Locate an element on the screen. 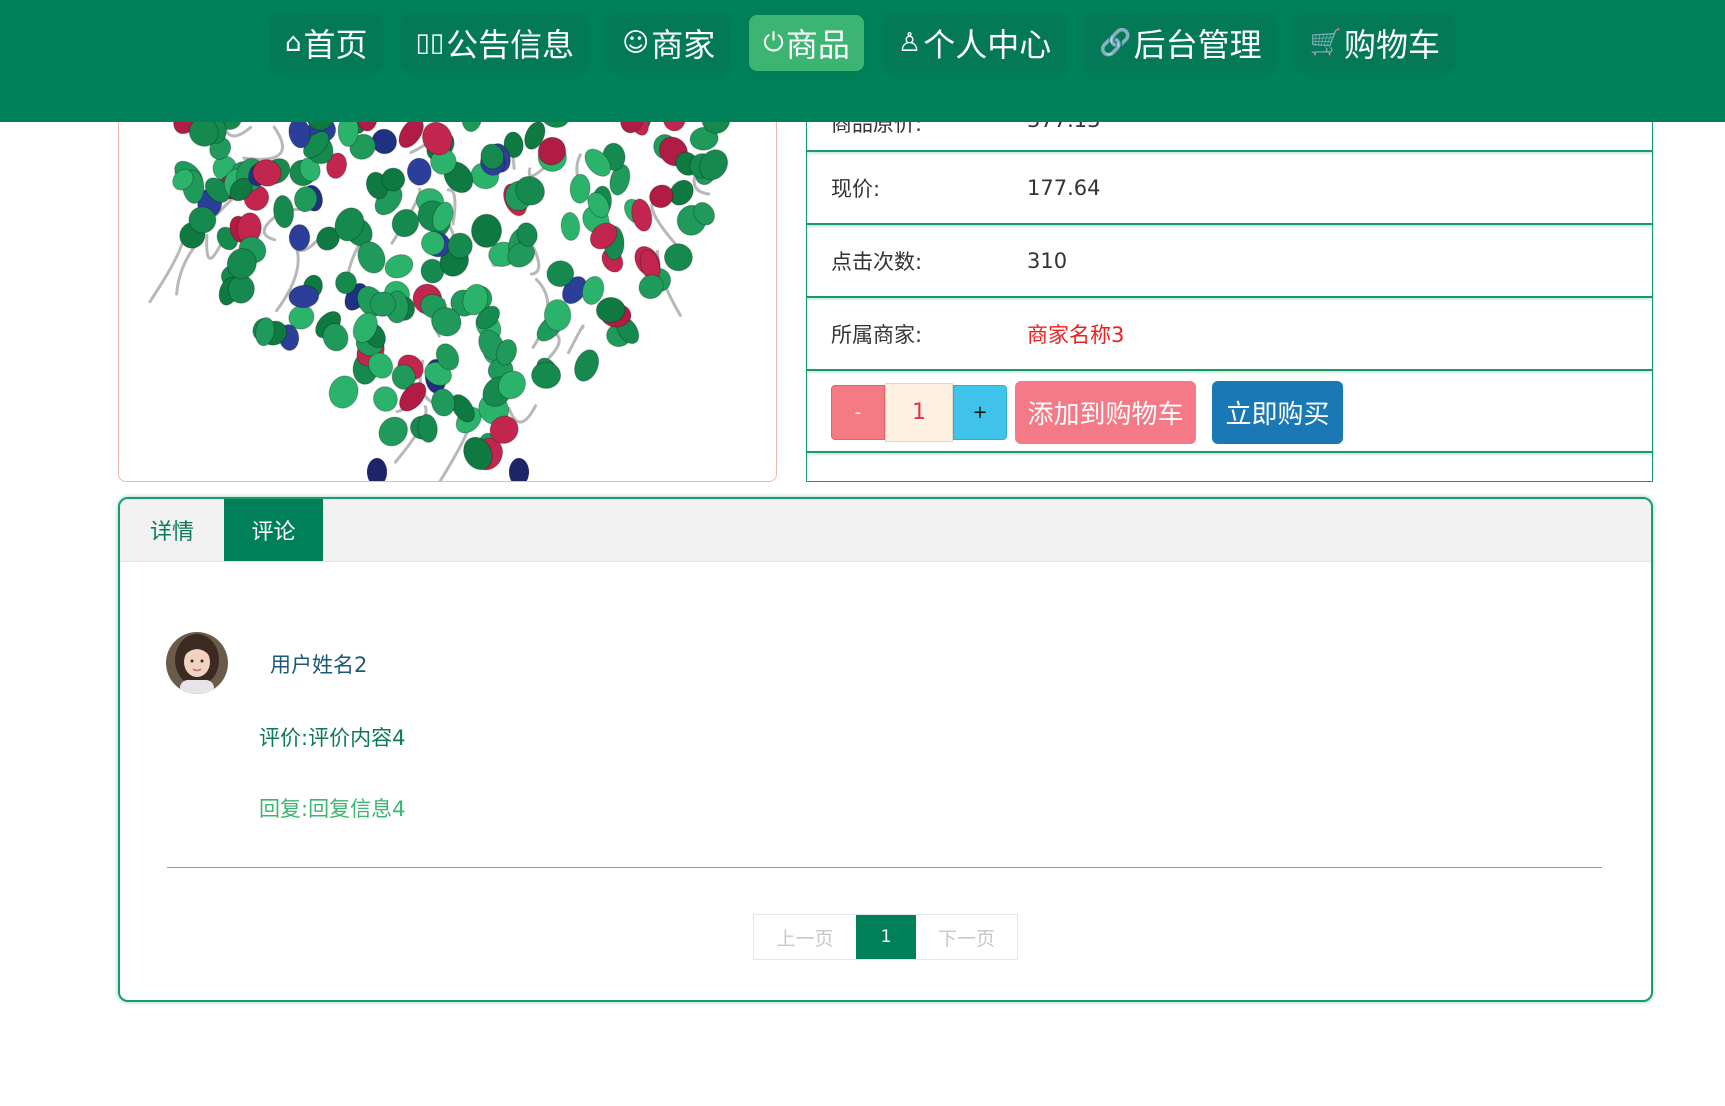 This screenshot has width=1725, height=1106. nav-label: 后台管理 is located at coordinates (1197, 45).